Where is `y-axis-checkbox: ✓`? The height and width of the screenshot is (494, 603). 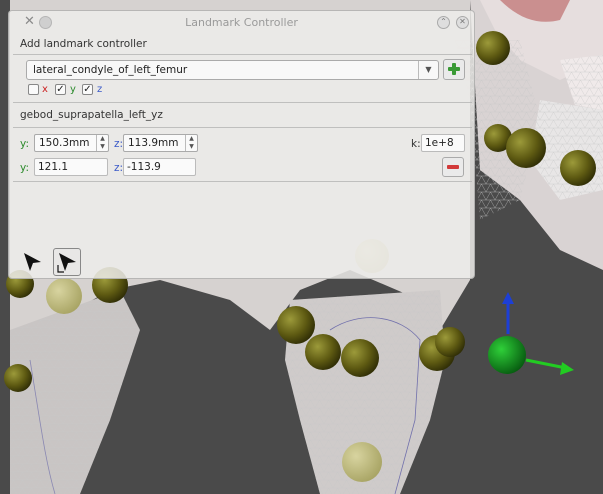
y-axis-checkbox: ✓ is located at coordinates (60, 89).